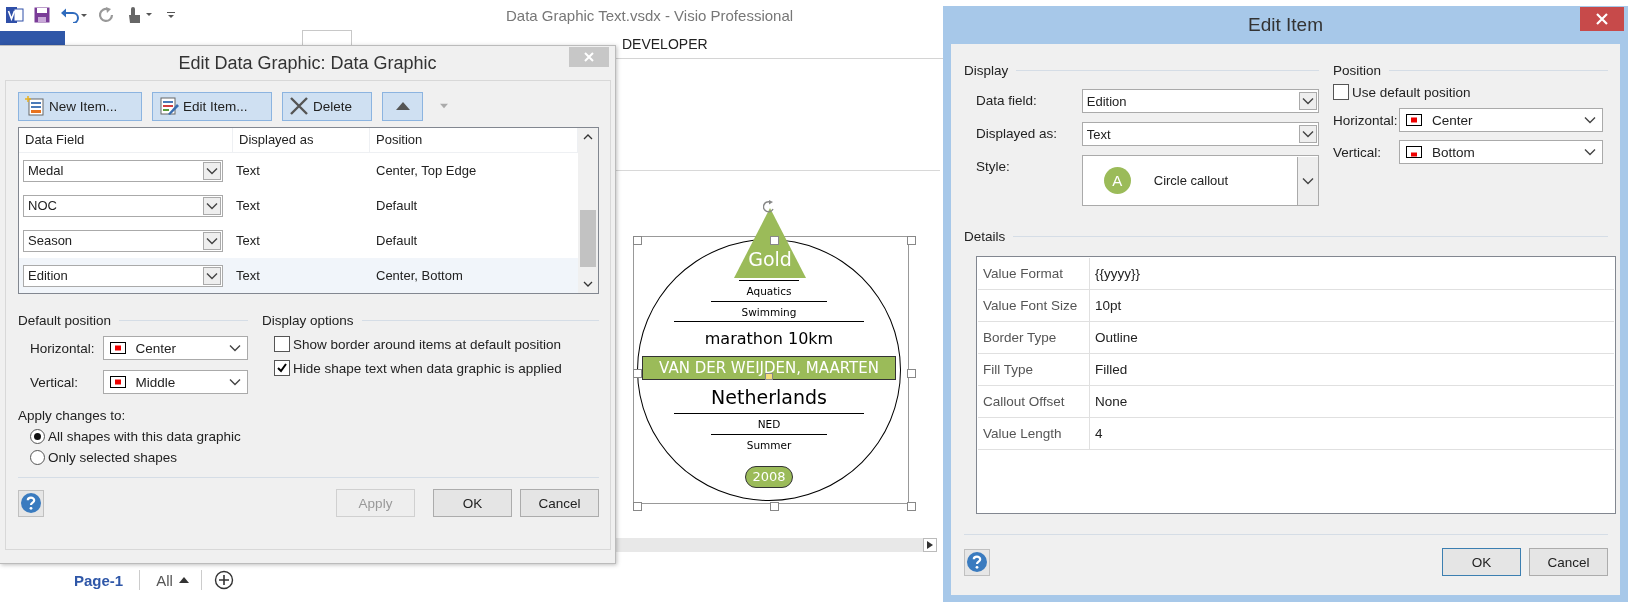 The height and width of the screenshot is (602, 1628). What do you see at coordinates (15, 15) in the screenshot?
I see `app-icon` at bounding box center [15, 15].